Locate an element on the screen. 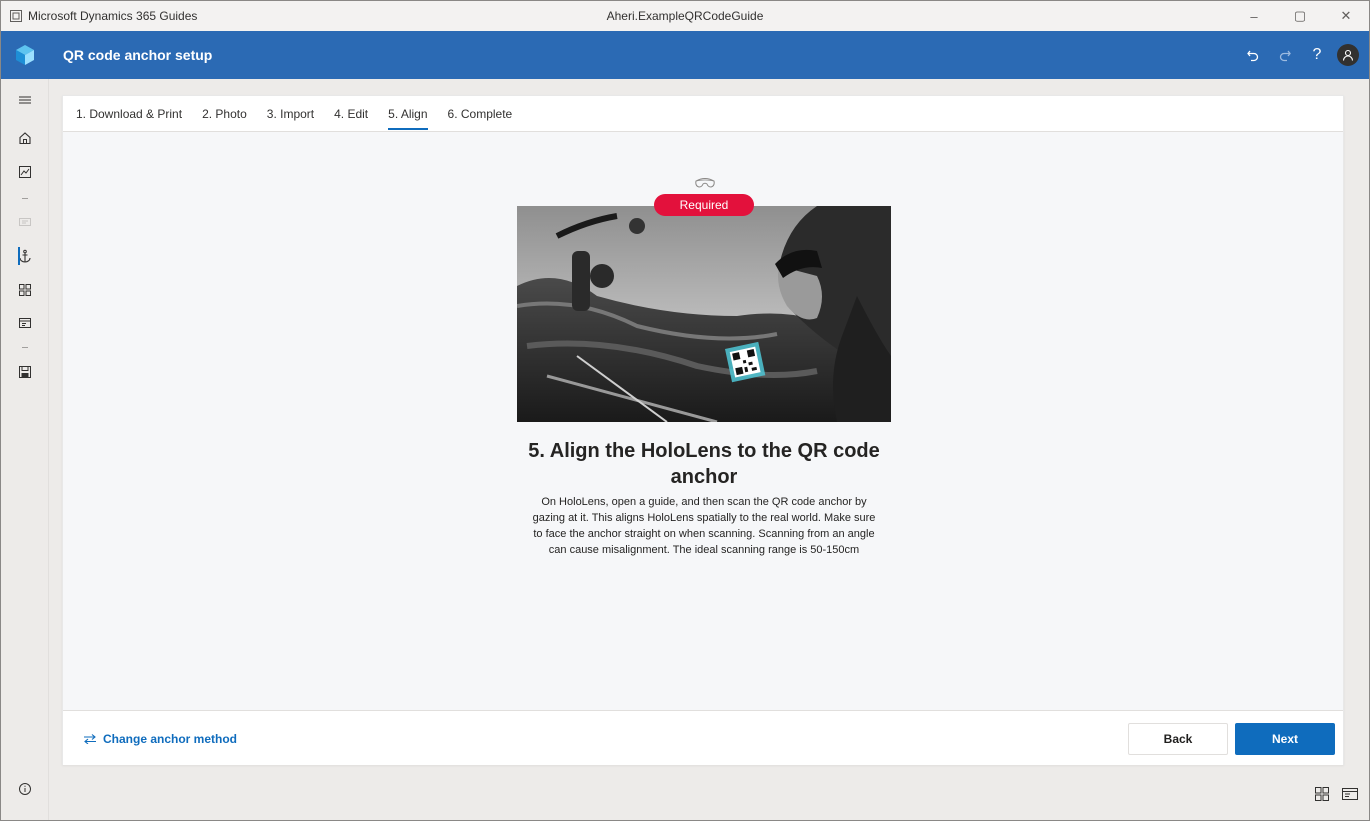 Image resolution: width=1370 pixels, height=821 pixels. steps-icon is located at coordinates (25, 222).